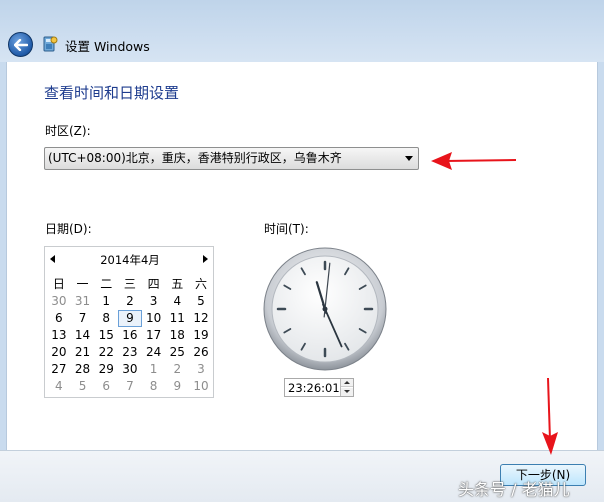  What do you see at coordinates (177, 284) in the screenshot?
I see `calendar-weekday: 五` at bounding box center [177, 284].